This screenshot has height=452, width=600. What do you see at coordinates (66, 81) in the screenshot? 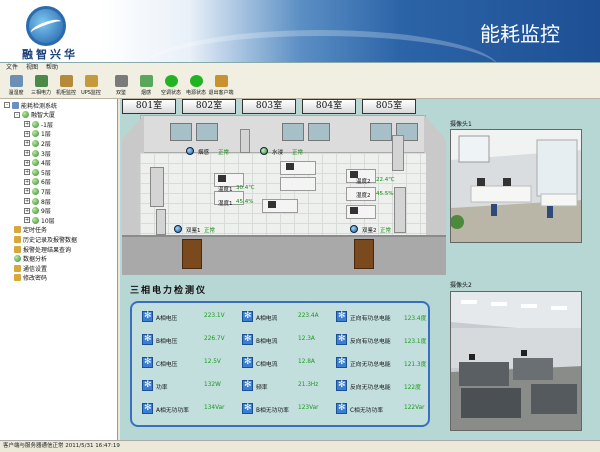
I see `cabinet-icon` at bounding box center [66, 81].